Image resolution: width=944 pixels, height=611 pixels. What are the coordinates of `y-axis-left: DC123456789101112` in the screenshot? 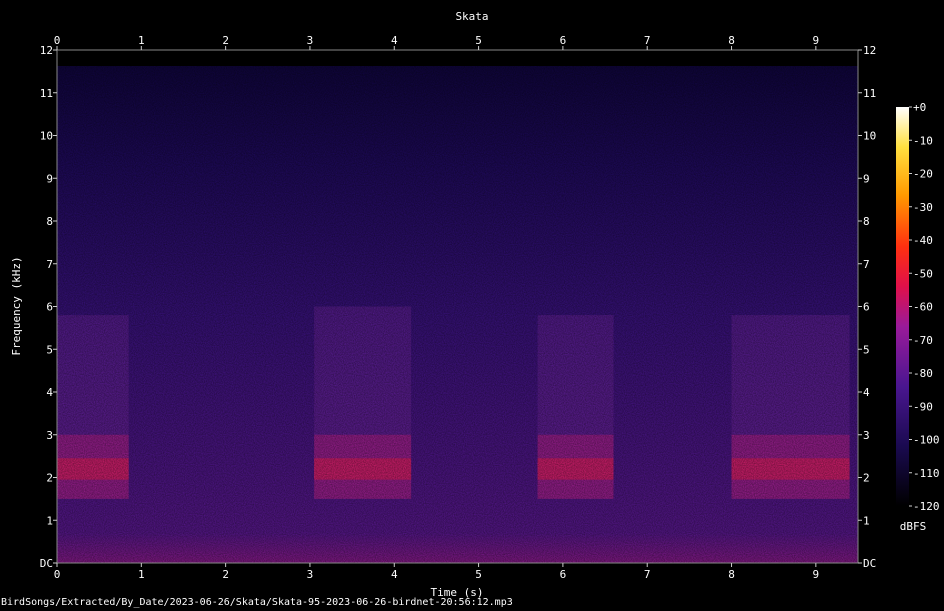 It's located at (48, 307).